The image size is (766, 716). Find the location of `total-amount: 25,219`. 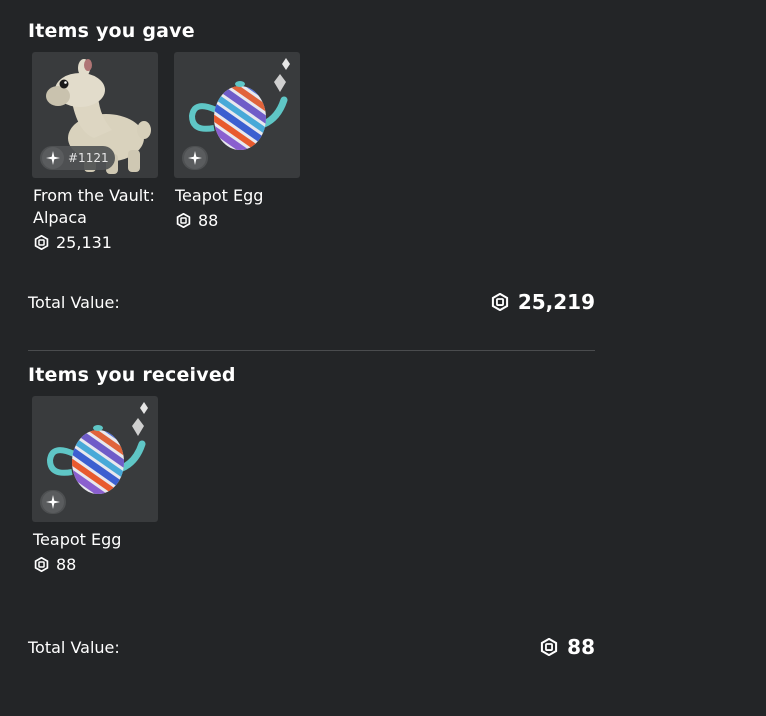

total-amount: 25,219 is located at coordinates (556, 302).